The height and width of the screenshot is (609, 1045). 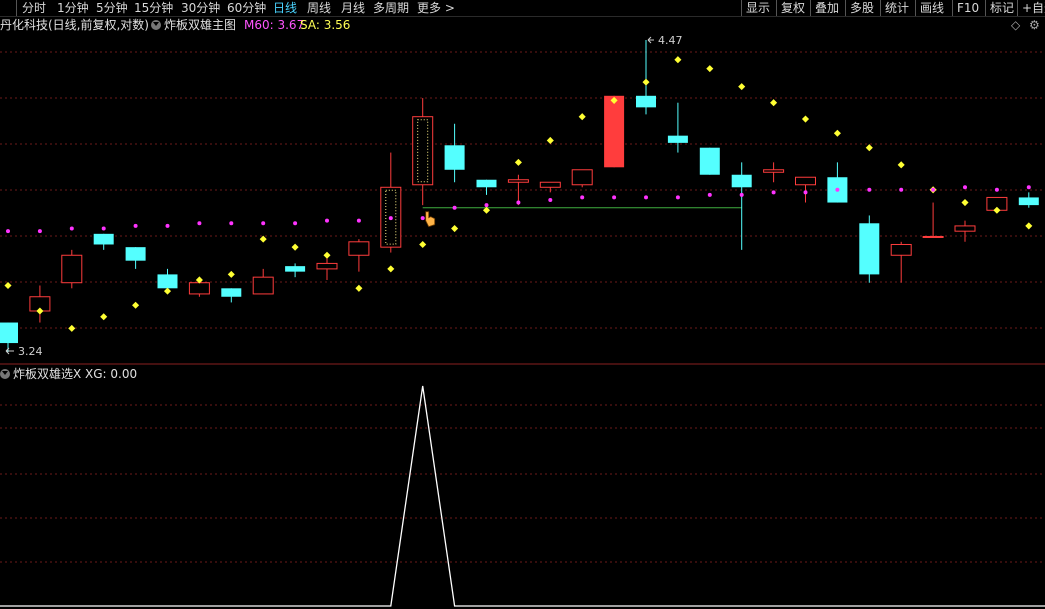 I want to click on low-price-label: 3.24, so click(x=30, y=351).